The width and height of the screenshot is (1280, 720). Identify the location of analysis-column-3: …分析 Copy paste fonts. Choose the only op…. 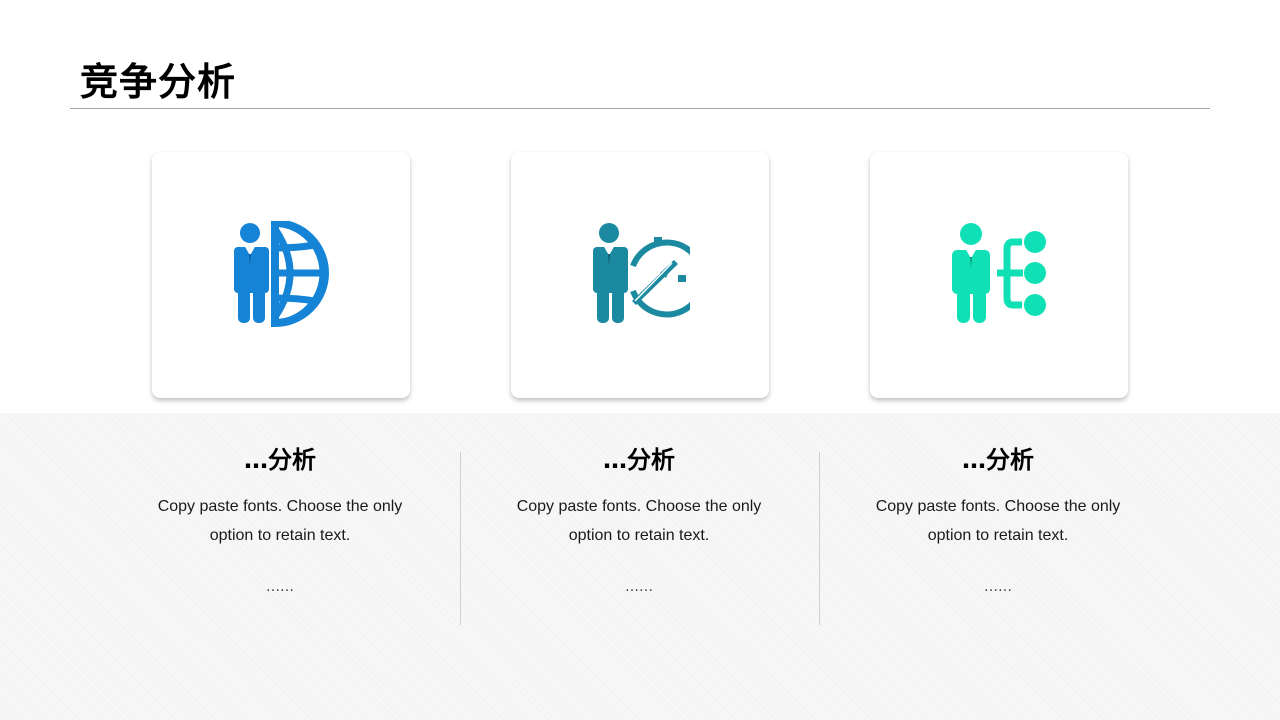
(998, 518).